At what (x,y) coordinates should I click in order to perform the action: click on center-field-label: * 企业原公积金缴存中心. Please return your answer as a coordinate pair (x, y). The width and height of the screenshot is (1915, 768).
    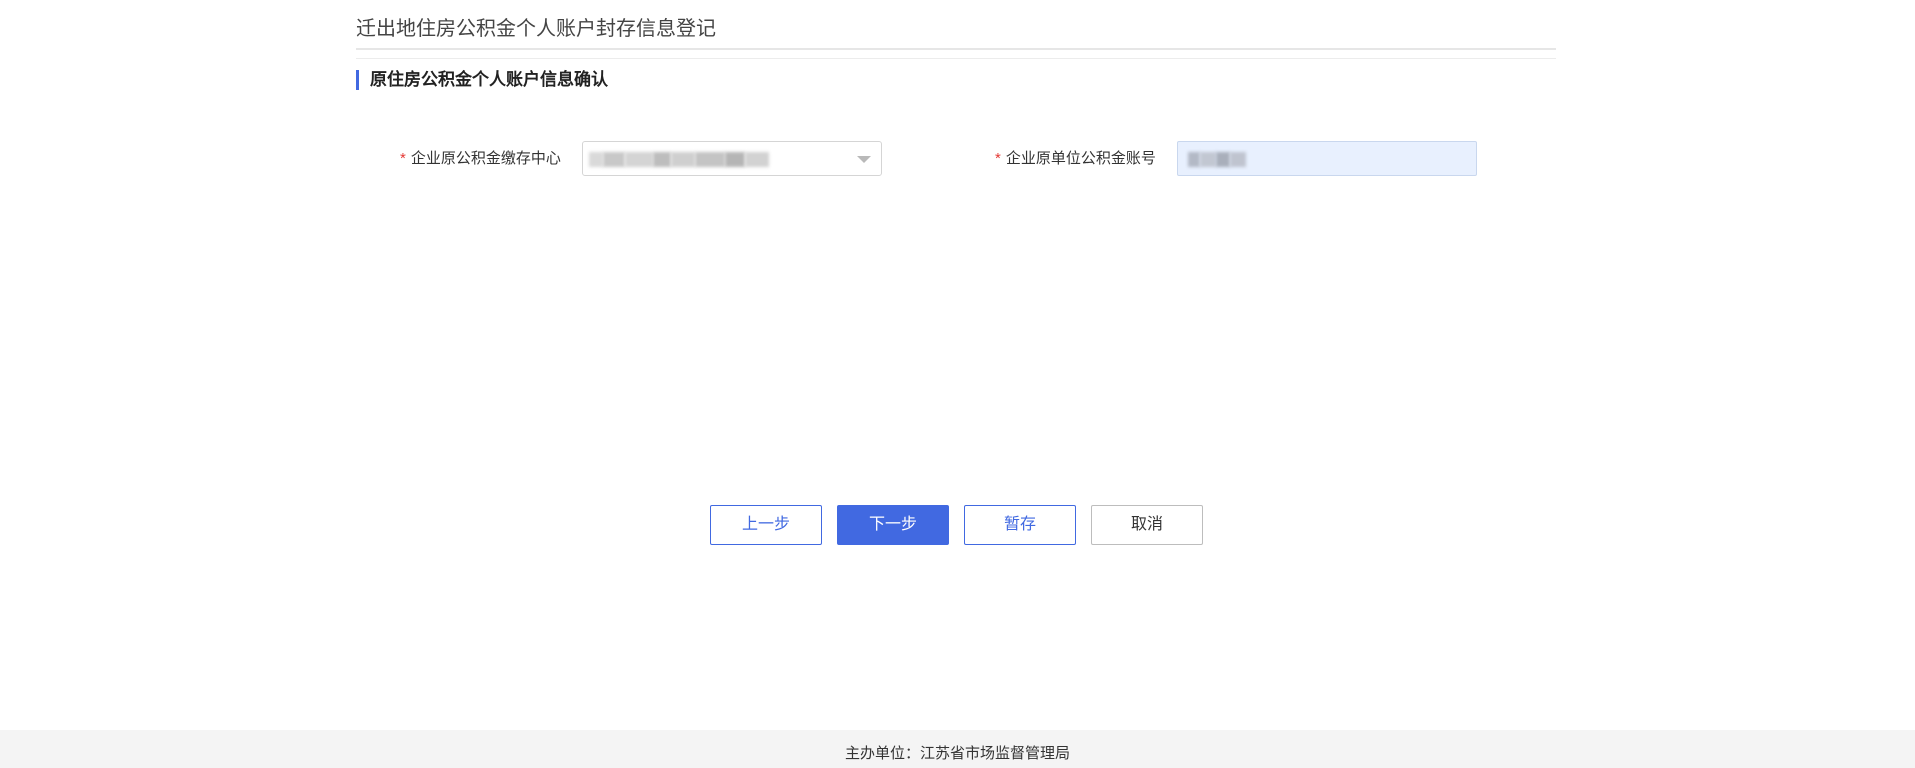
    Looking at the image, I should click on (480, 159).